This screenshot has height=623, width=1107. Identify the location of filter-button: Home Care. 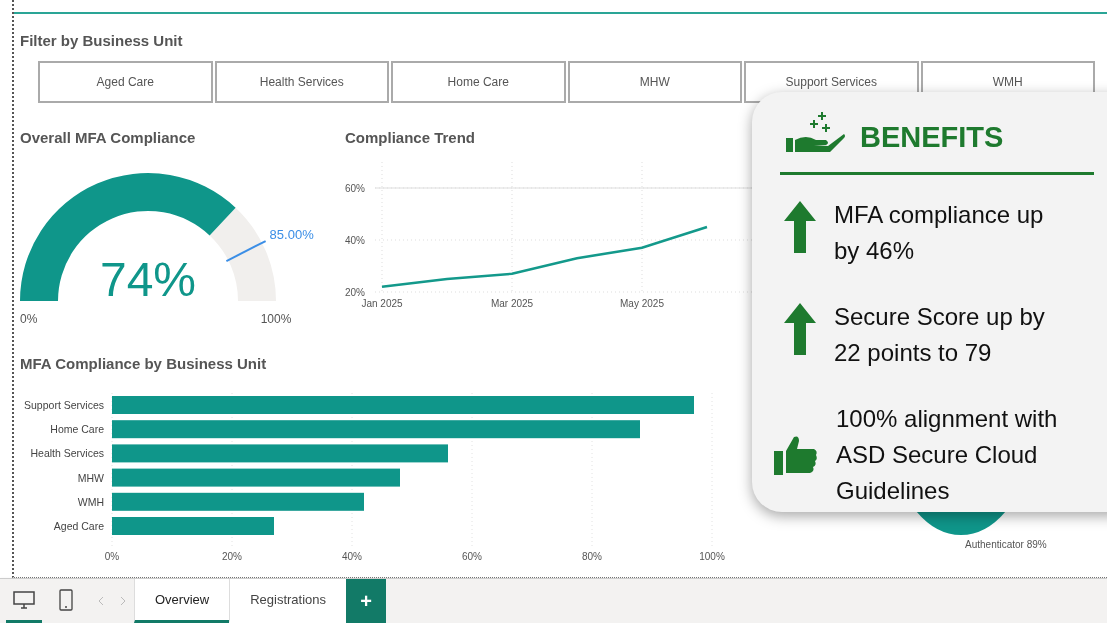
(478, 81).